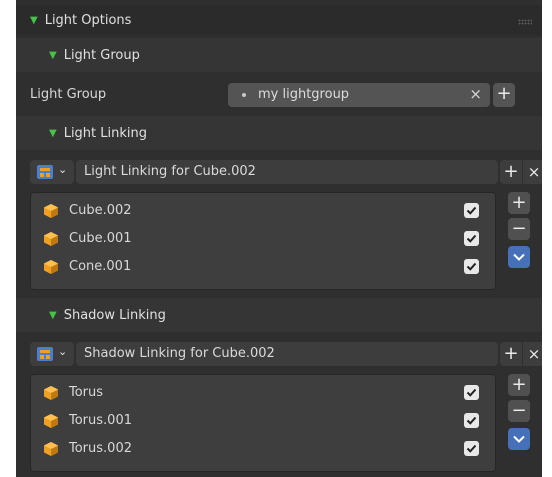 This screenshot has width=552, height=477. I want to click on list-item-name: Torus.002, so click(100, 448).